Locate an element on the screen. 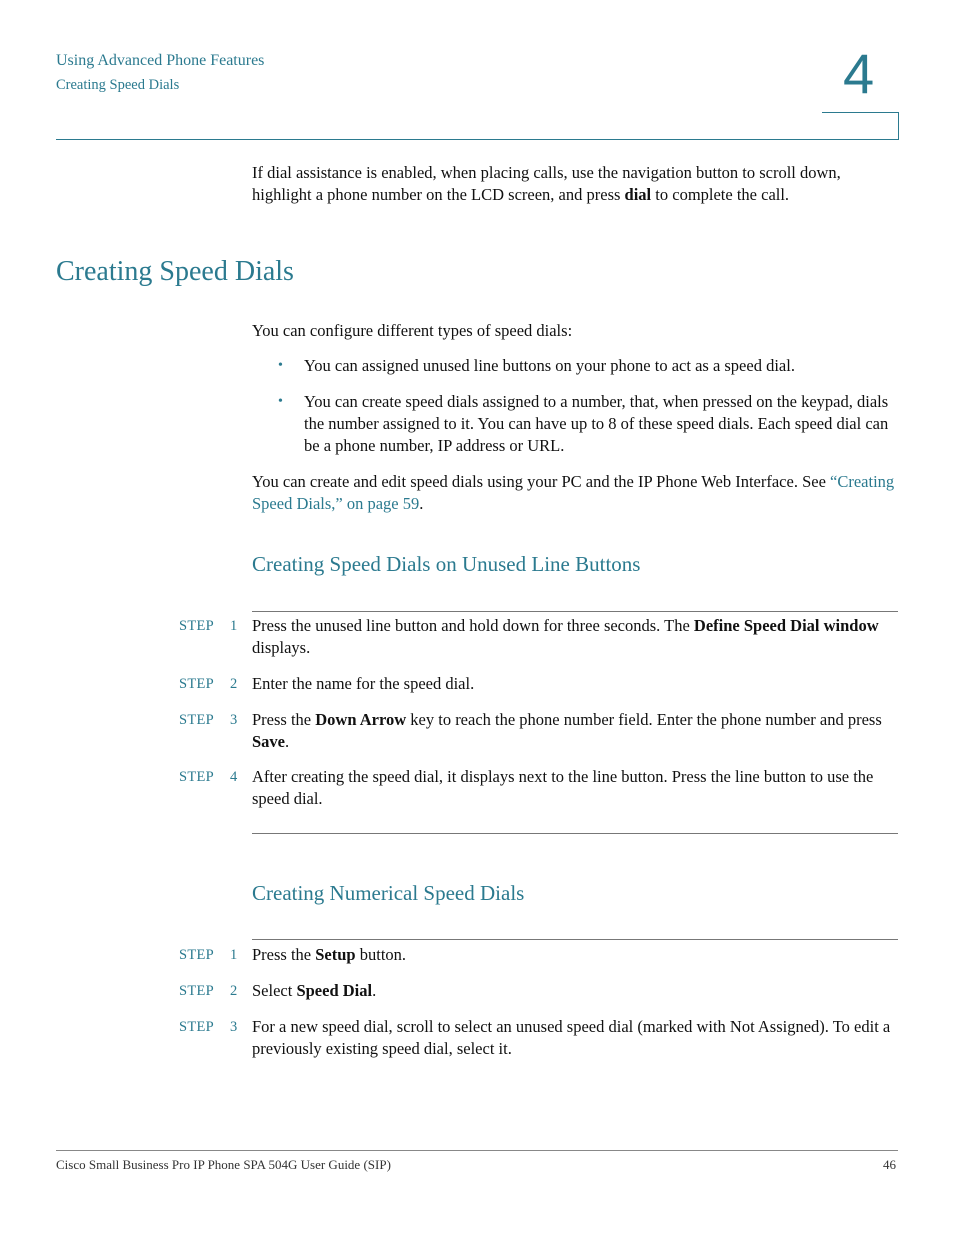 The image size is (954, 1235). steps-bottom-divider is located at coordinates (575, 833).